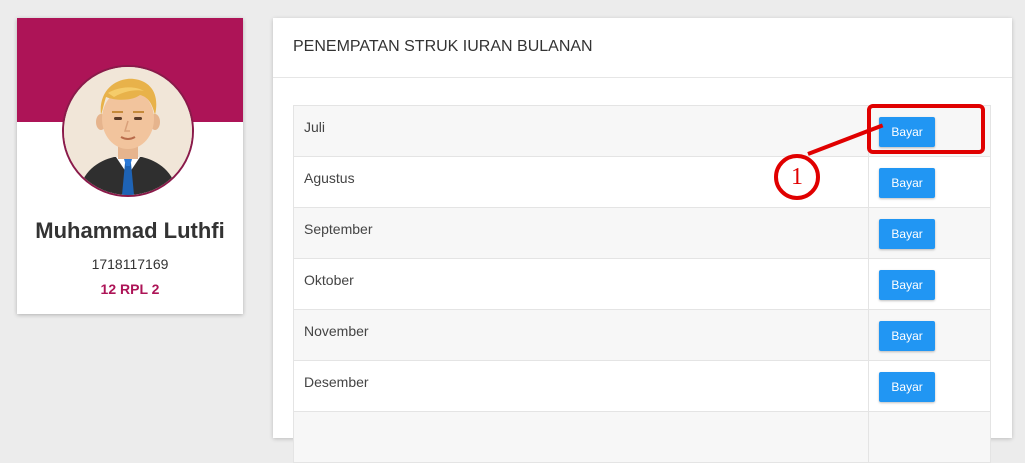 This screenshot has height=463, width=1025. I want to click on month-label, so click(581, 437).